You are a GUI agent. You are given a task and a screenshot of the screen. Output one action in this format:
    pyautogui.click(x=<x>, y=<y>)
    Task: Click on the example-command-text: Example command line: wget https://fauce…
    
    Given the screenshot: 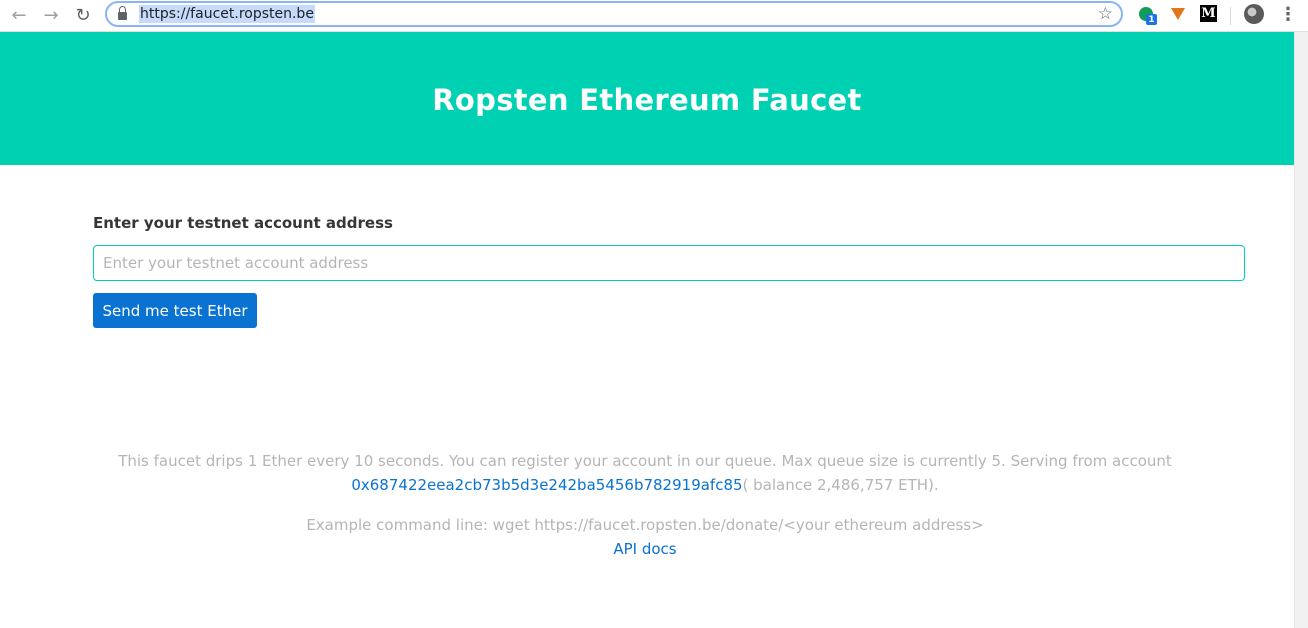 What is the action you would take?
    pyautogui.click(x=645, y=525)
    